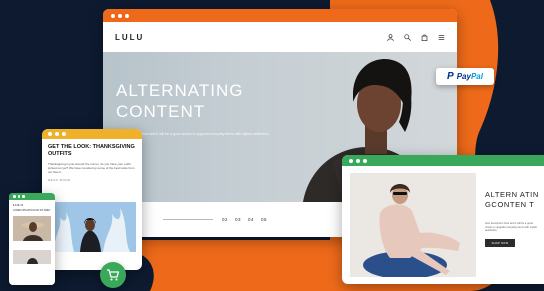 The width and height of the screenshot is (544, 291). Describe the element at coordinates (32, 228) in the screenshot. I see `mobile-hero-image` at that location.